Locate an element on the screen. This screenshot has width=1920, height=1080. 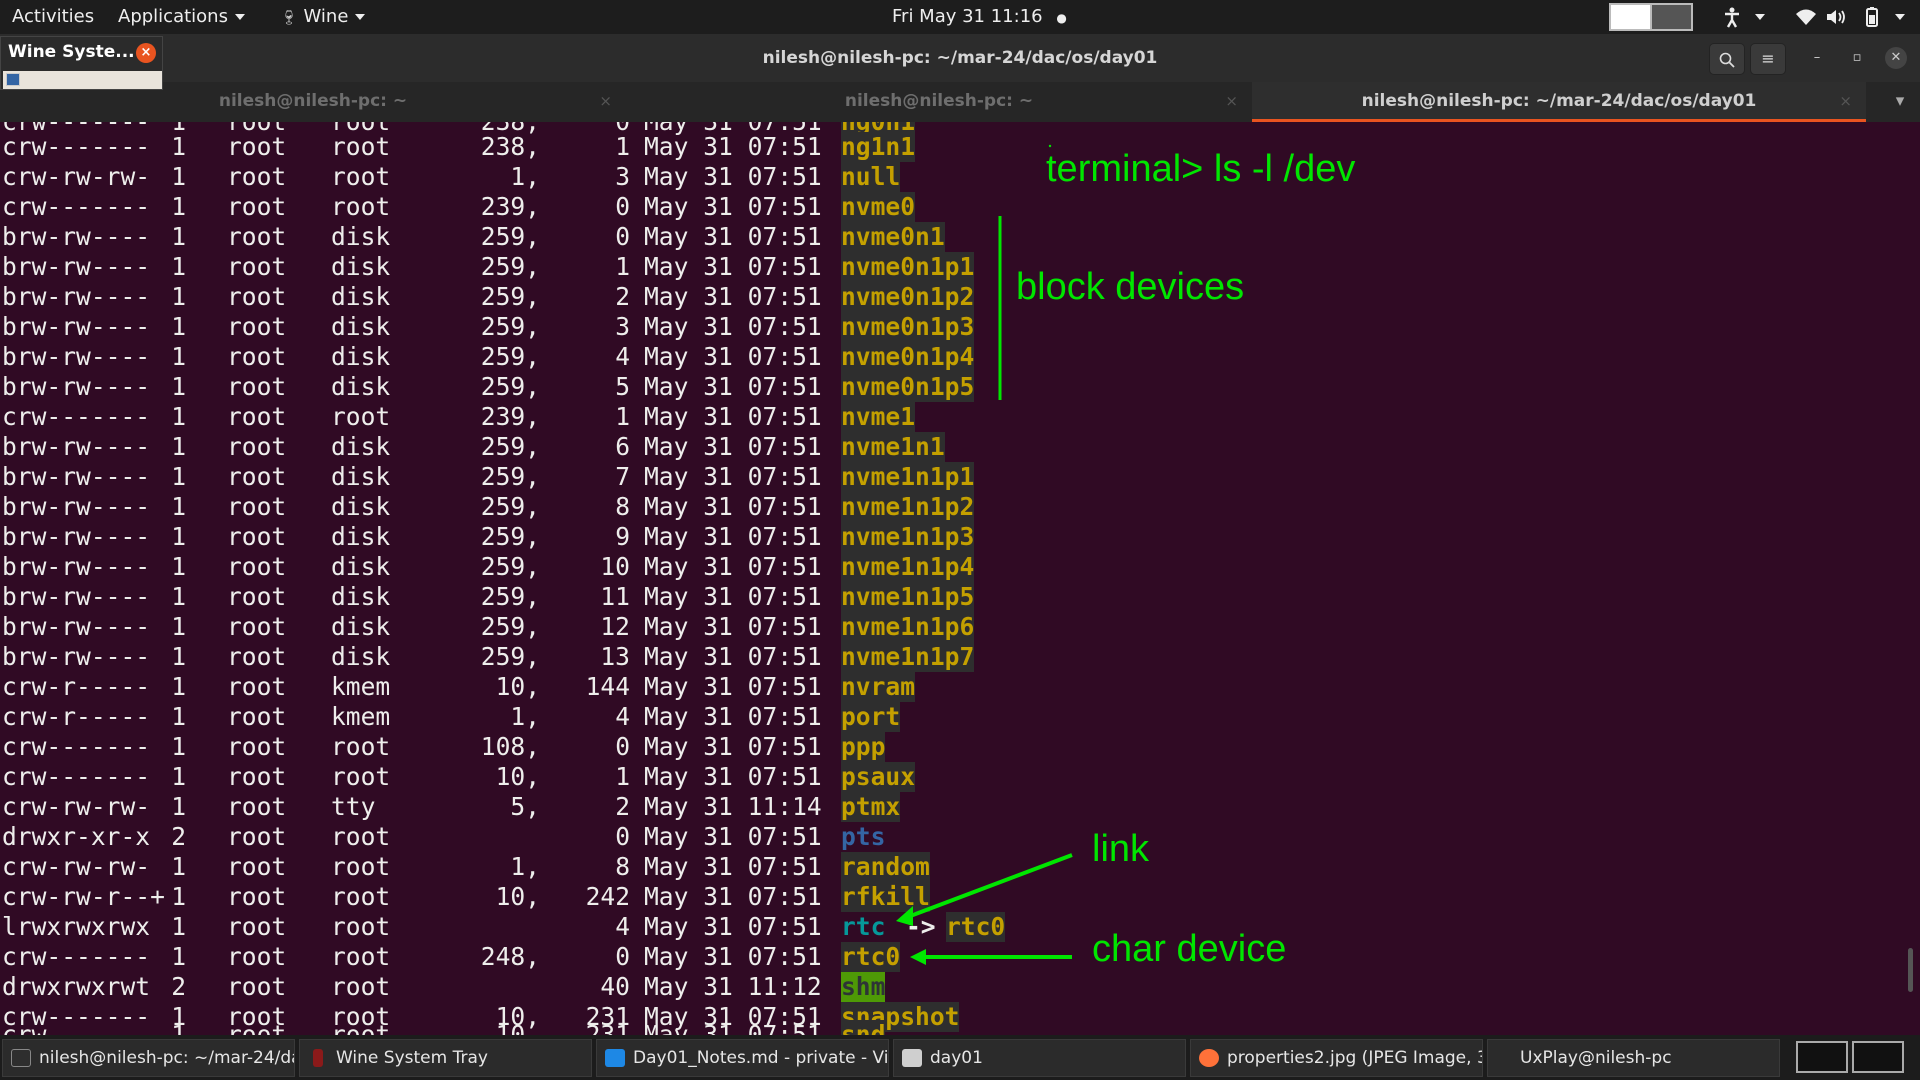
tray-app-icon is located at coordinates (13, 79).